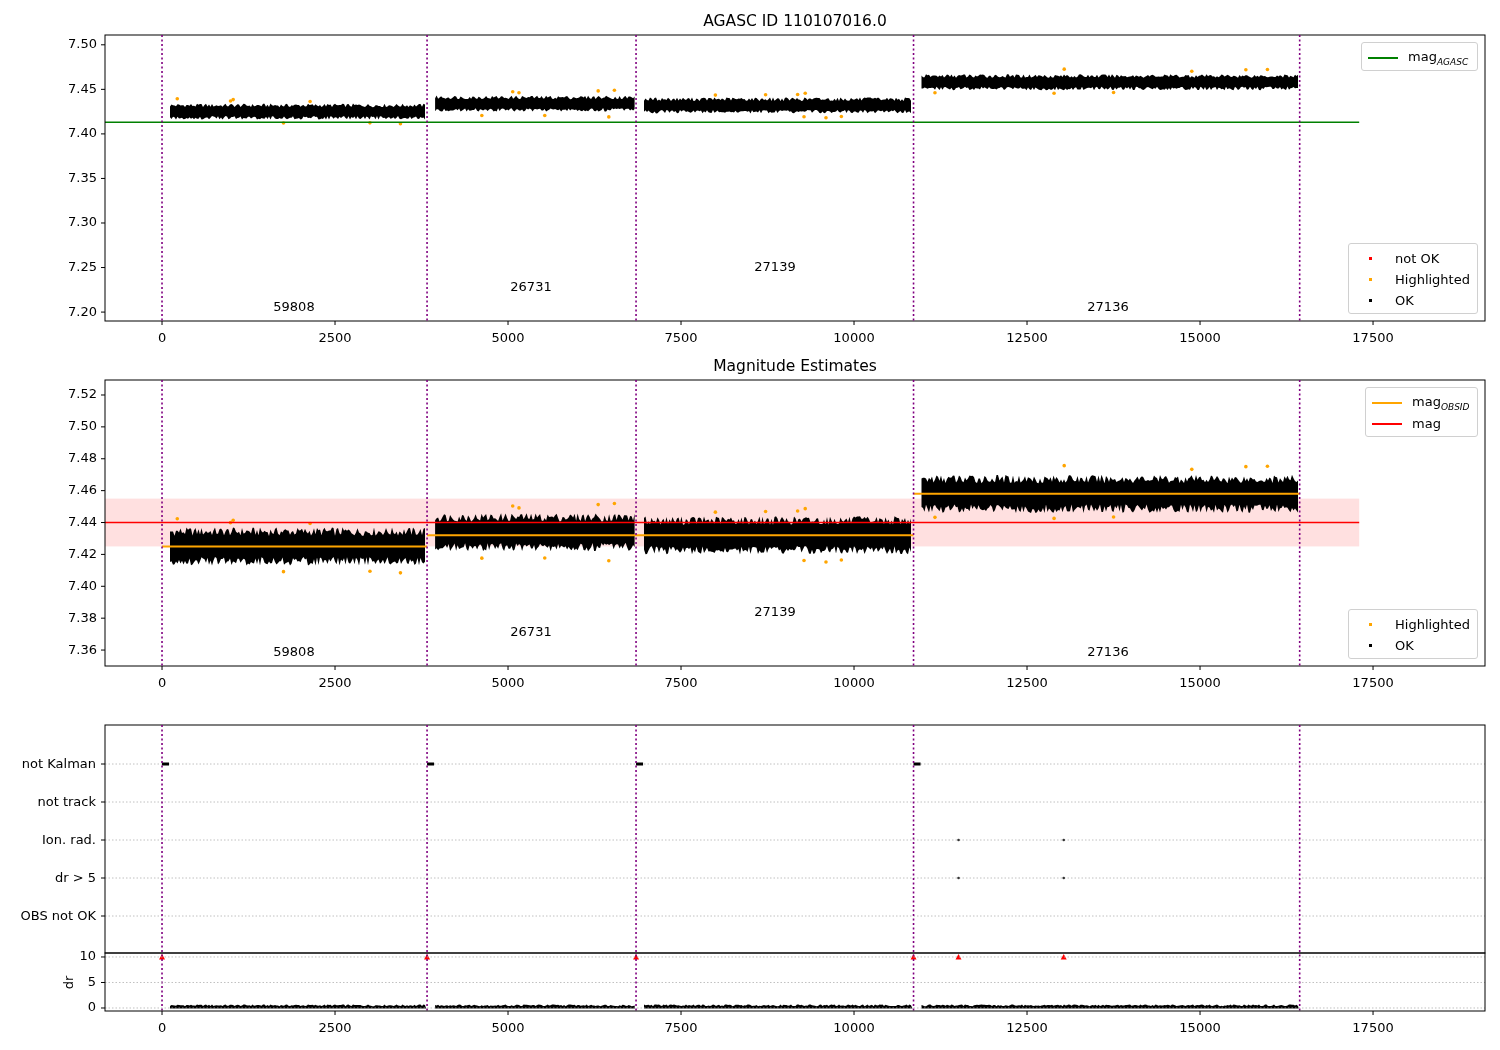  Describe the element at coordinates (1426, 423) in the screenshot. I see `legend-label: mag` at that location.